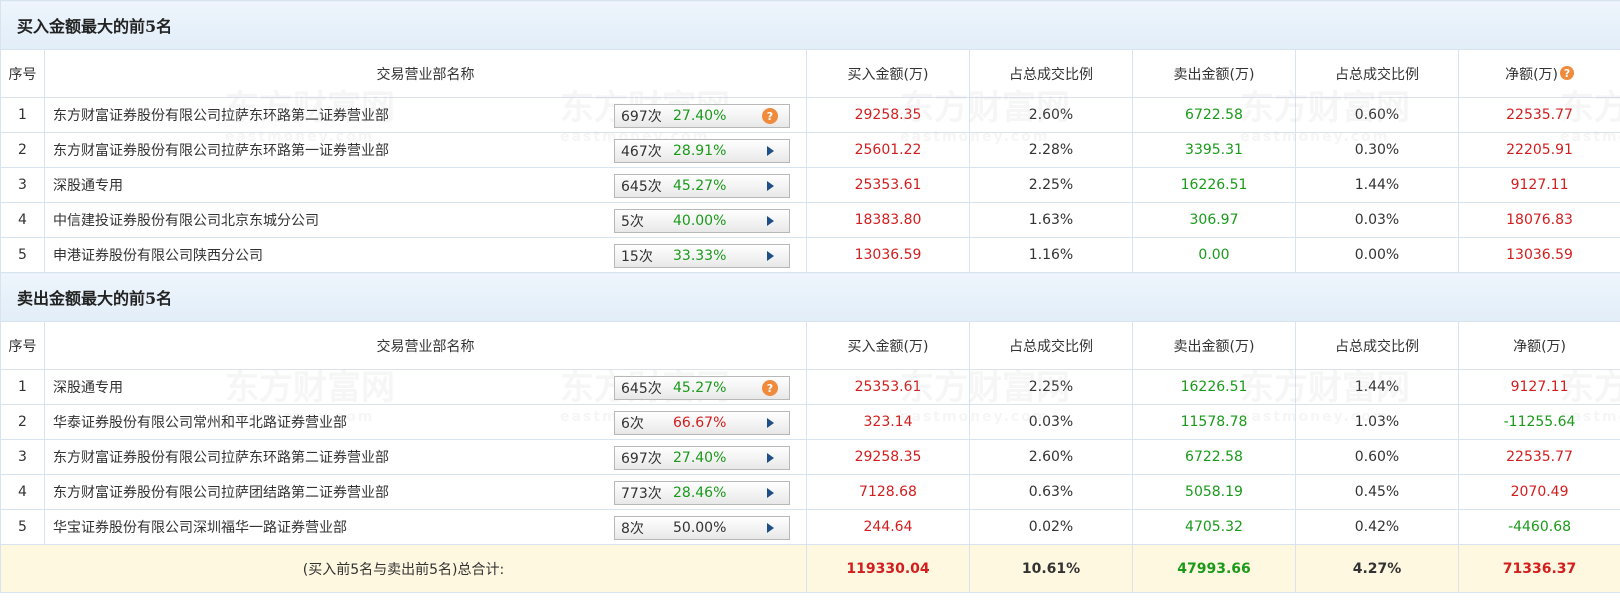  I want to click on sell-amount: 4705.32, so click(1214, 527).